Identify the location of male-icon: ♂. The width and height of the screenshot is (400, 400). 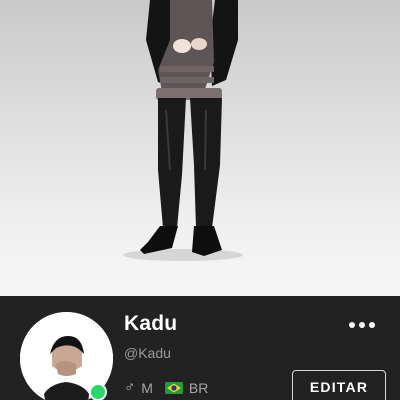
(130, 387).